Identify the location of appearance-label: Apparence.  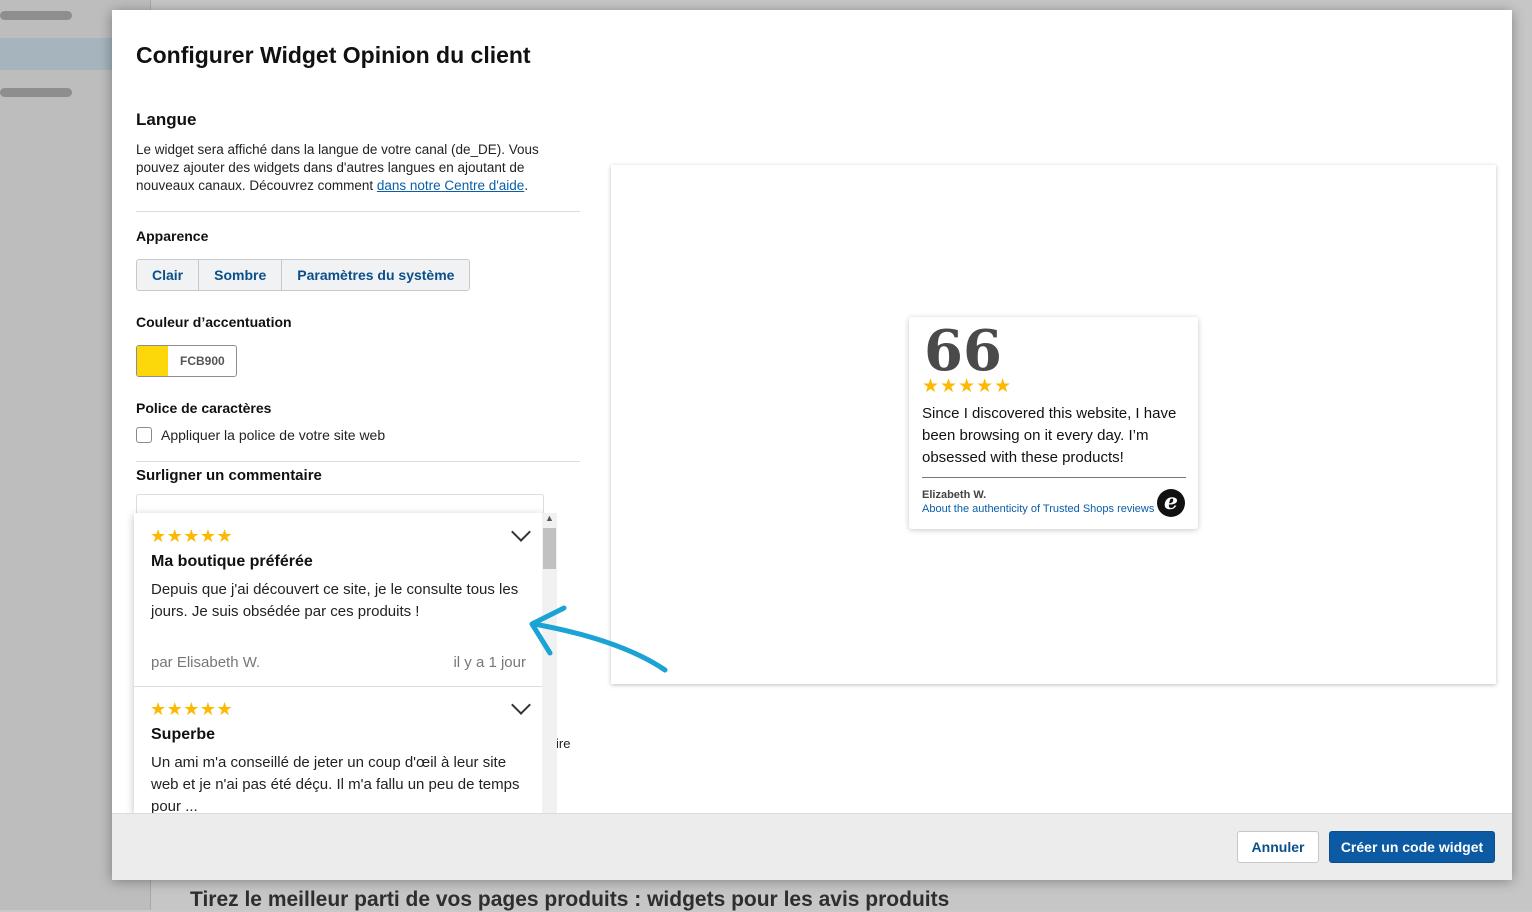
(172, 236).